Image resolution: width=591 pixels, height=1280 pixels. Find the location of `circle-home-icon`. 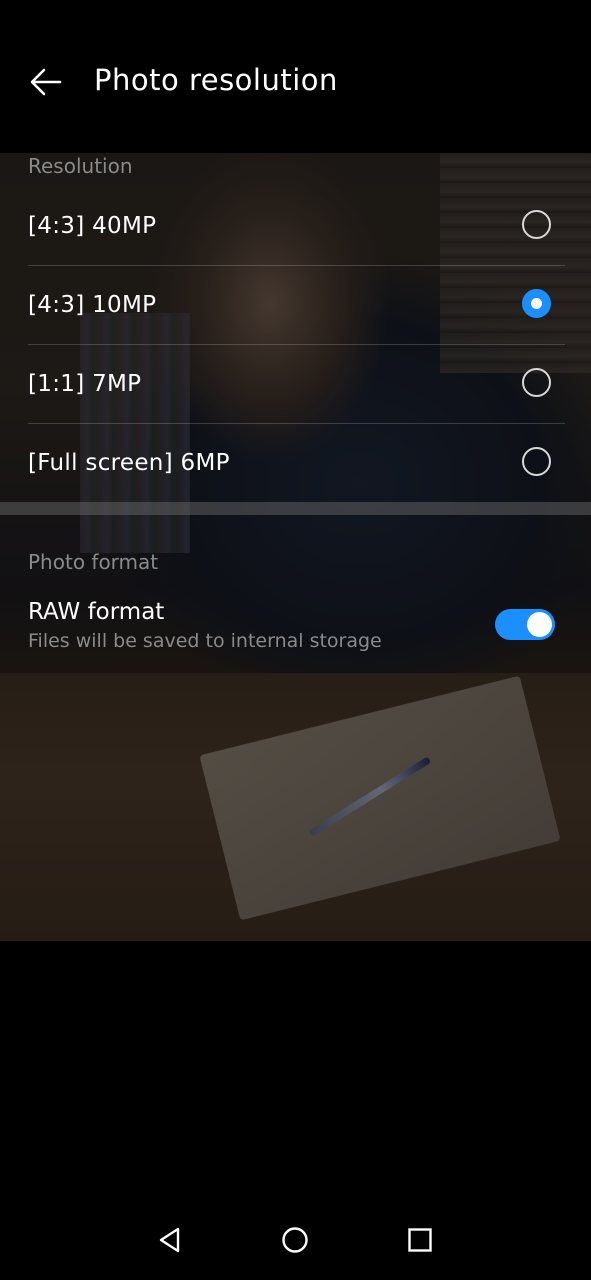

circle-home-icon is located at coordinates (295, 1240).